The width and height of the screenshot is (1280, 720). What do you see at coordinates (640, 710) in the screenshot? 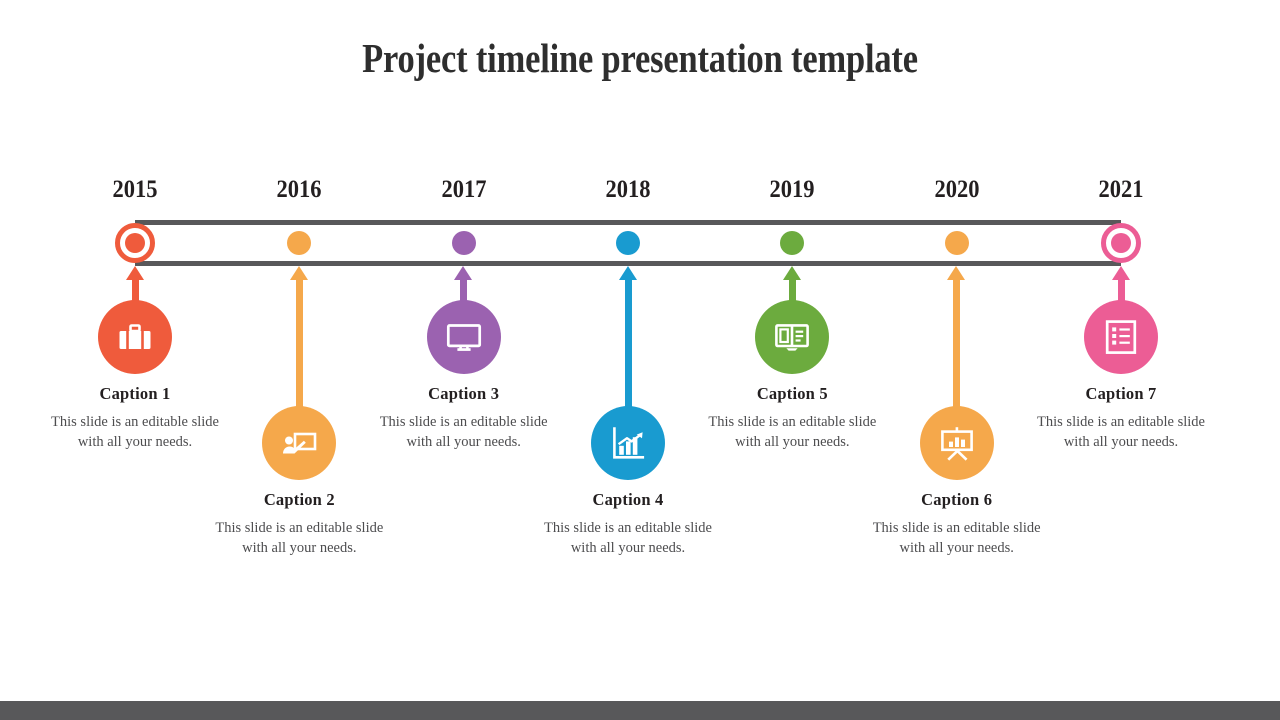
I see `bottom-bar` at bounding box center [640, 710].